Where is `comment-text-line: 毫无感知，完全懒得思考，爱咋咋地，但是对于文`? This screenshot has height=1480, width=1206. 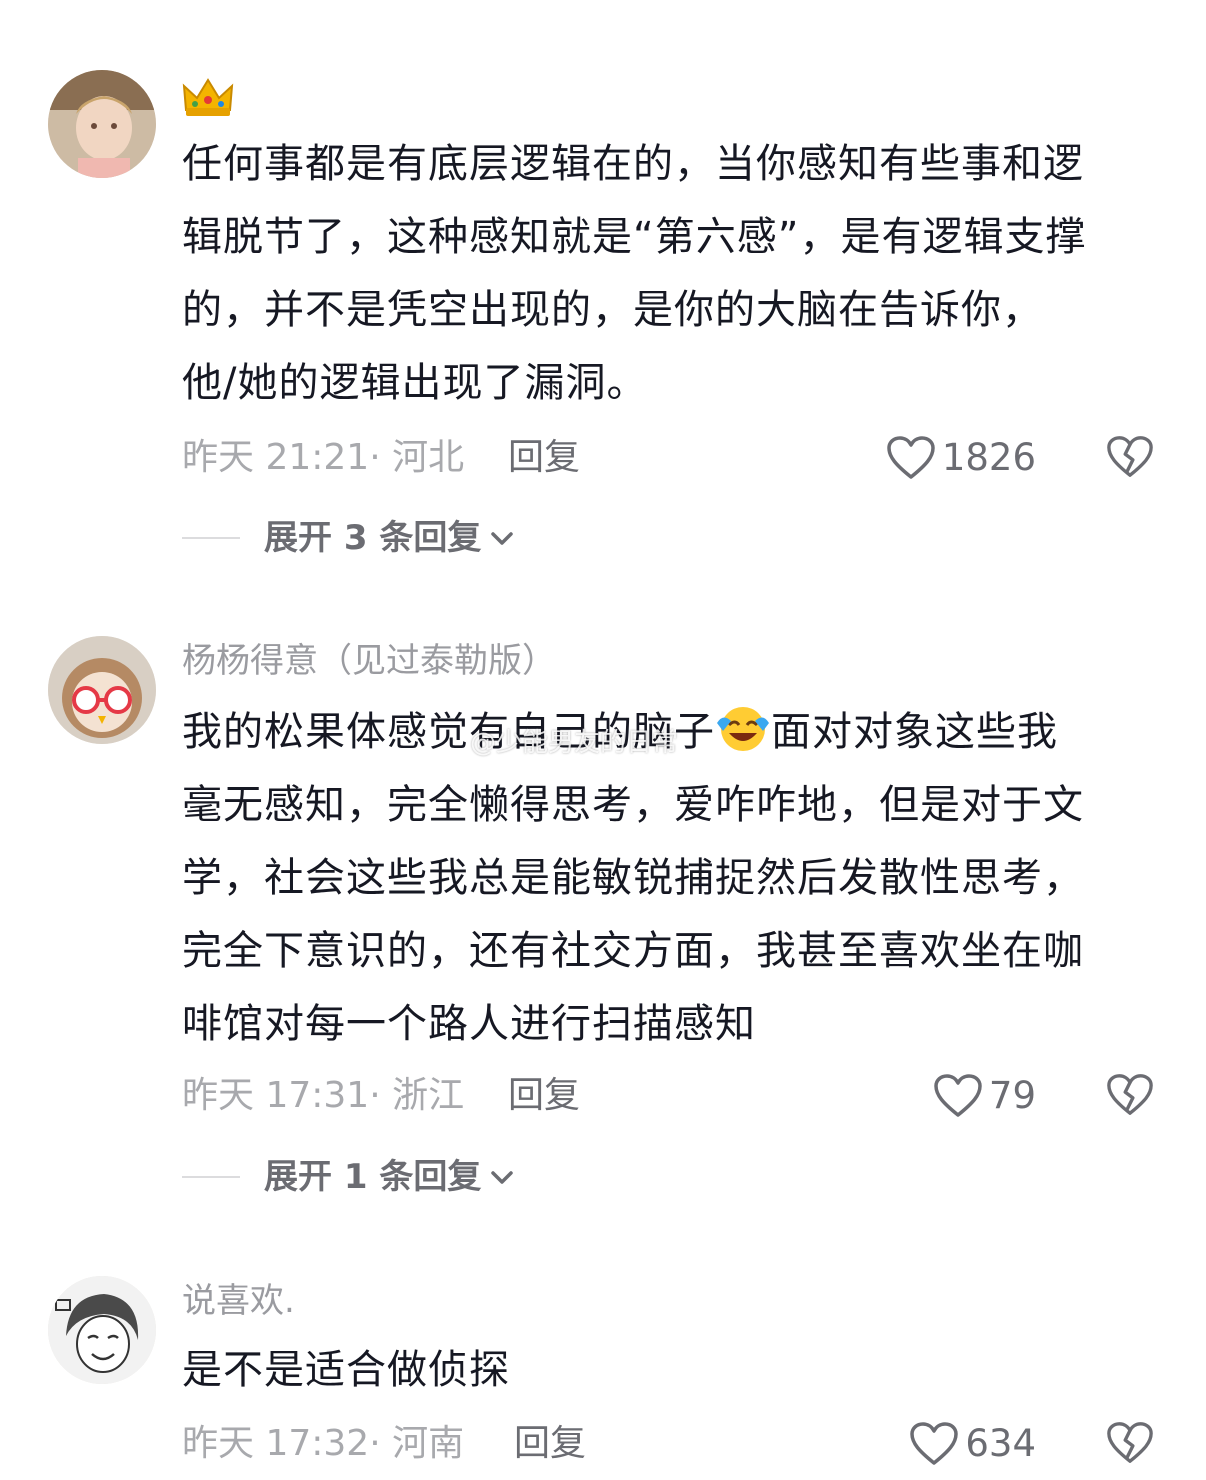 comment-text-line: 毫无感知，完全懒得思考，爱咋咋地，但是对于文 is located at coordinates (633, 805).